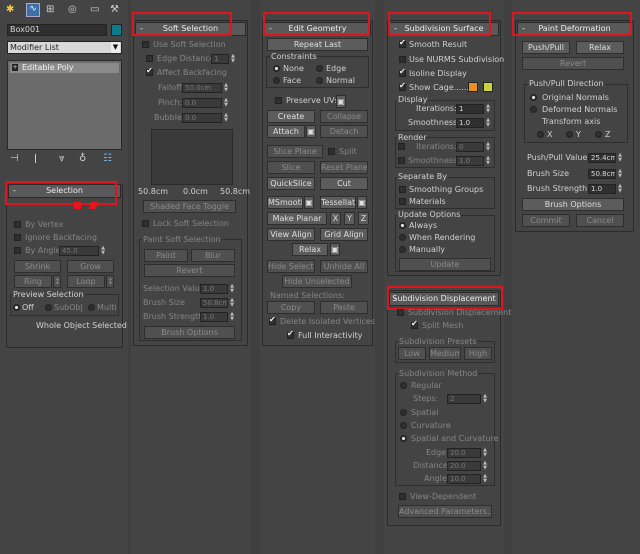  I want to click on modifier-list-dropdown: Modifier List ▼, so click(64, 47).